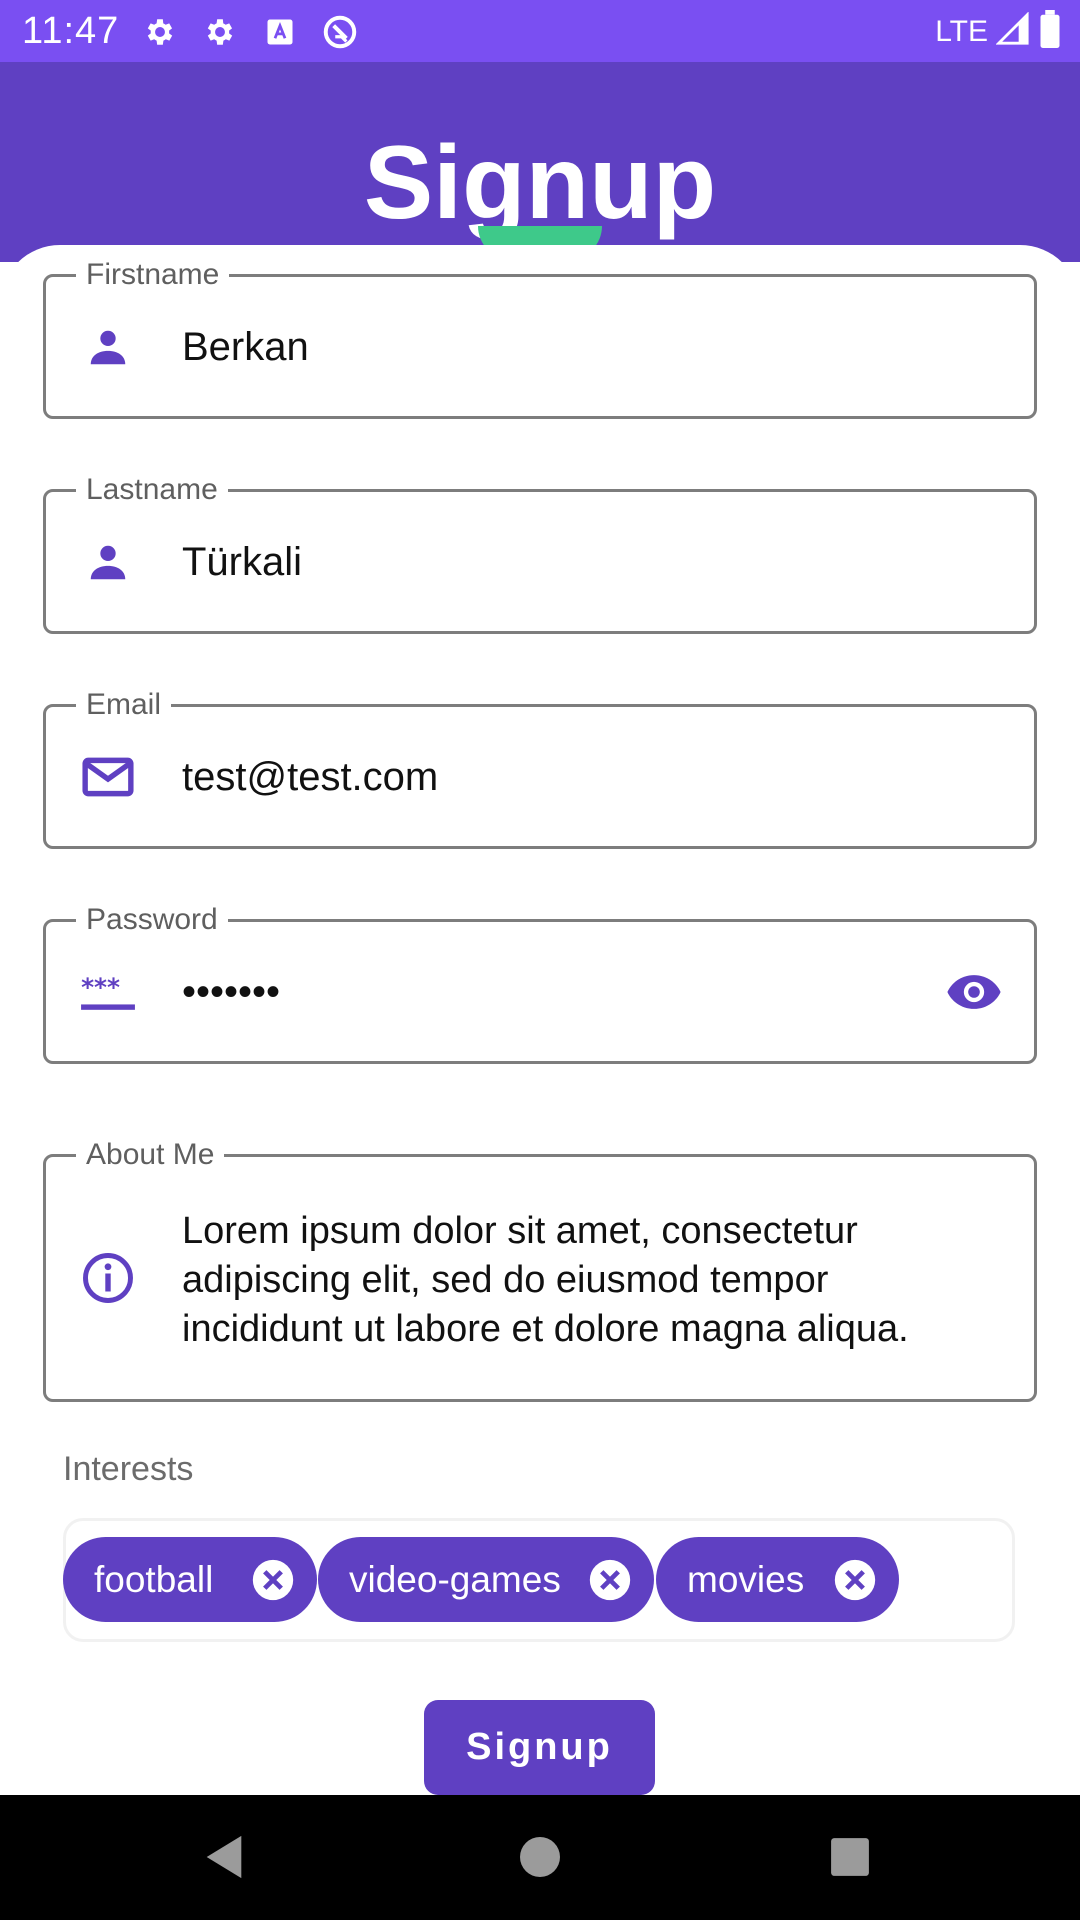 This screenshot has height=1920, width=1080. Describe the element at coordinates (540, 767) in the screenshot. I see `email-field: Email test@test.com` at that location.